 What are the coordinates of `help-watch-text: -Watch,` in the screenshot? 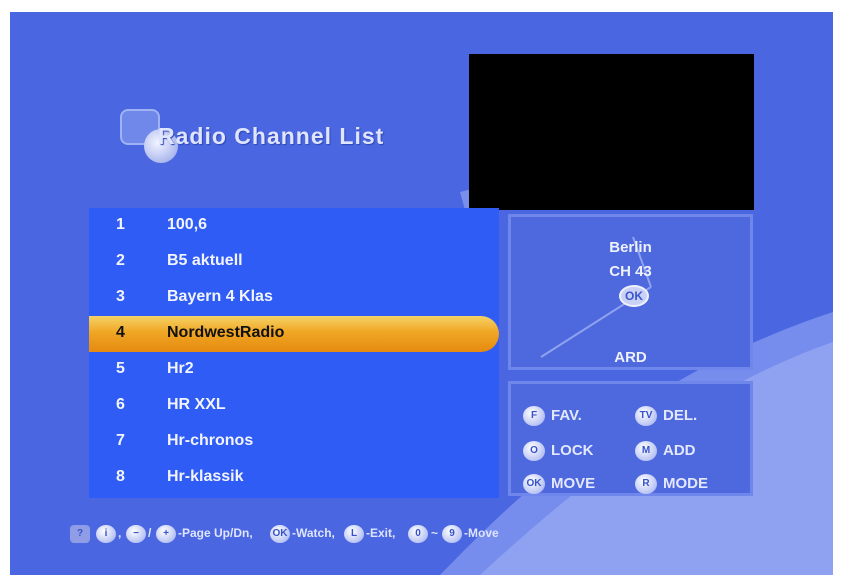 It's located at (313, 533).